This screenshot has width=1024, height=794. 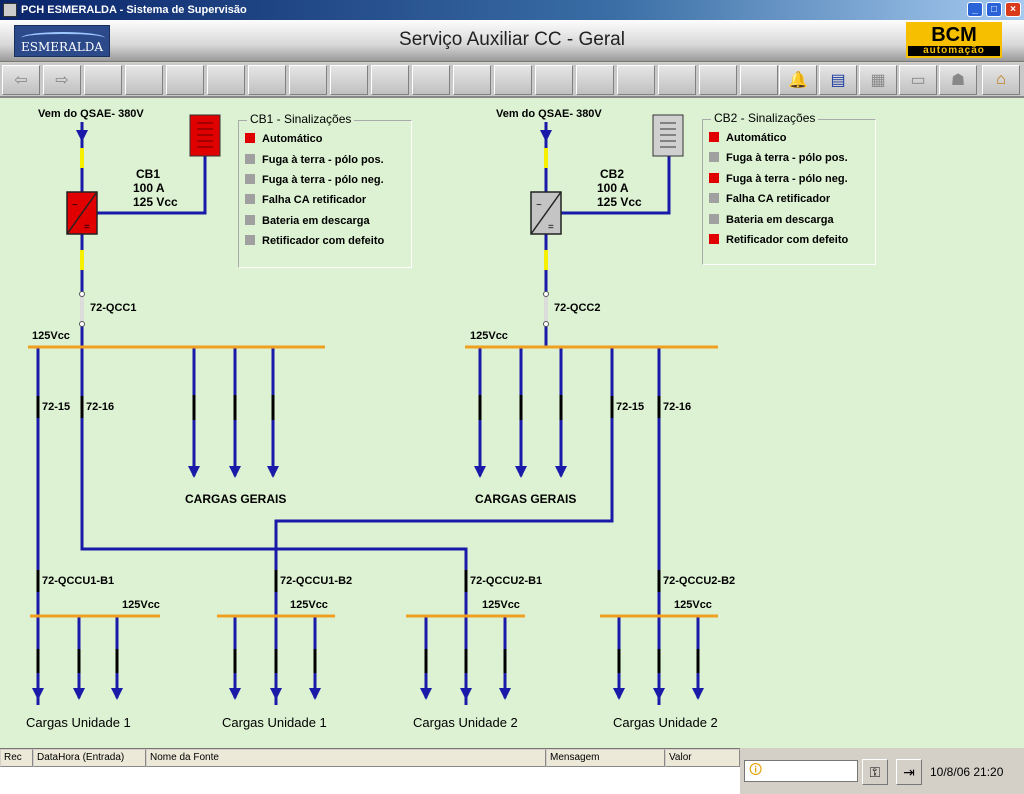 I want to click on cb1-feeder-72-16: 72-16, so click(x=100, y=407).